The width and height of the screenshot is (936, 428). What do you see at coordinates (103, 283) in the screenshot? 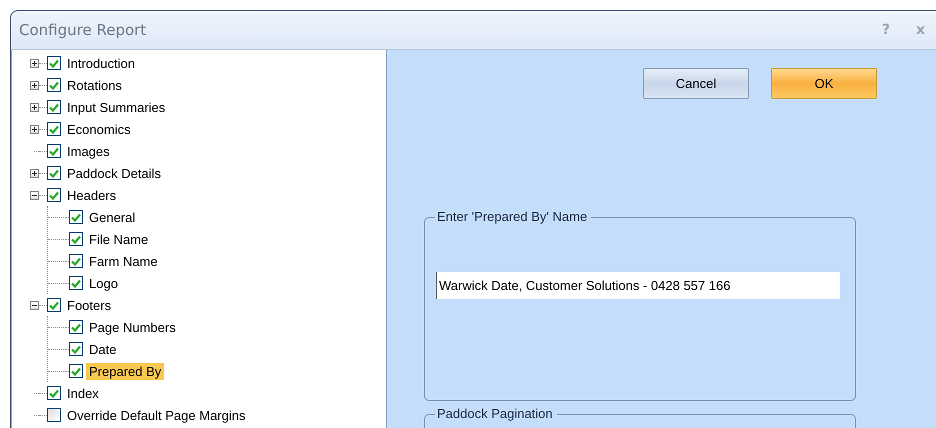
I see `tree-item: Logo` at bounding box center [103, 283].